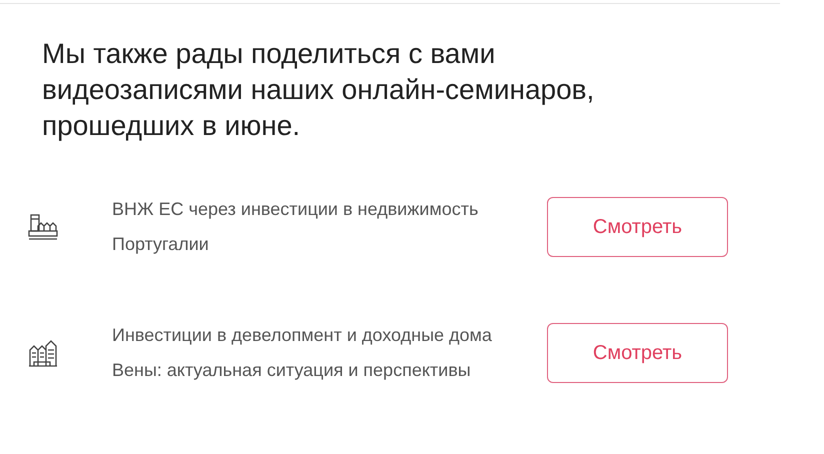 Image resolution: width=824 pixels, height=454 pixels. I want to click on castle-icon, so click(43, 227).